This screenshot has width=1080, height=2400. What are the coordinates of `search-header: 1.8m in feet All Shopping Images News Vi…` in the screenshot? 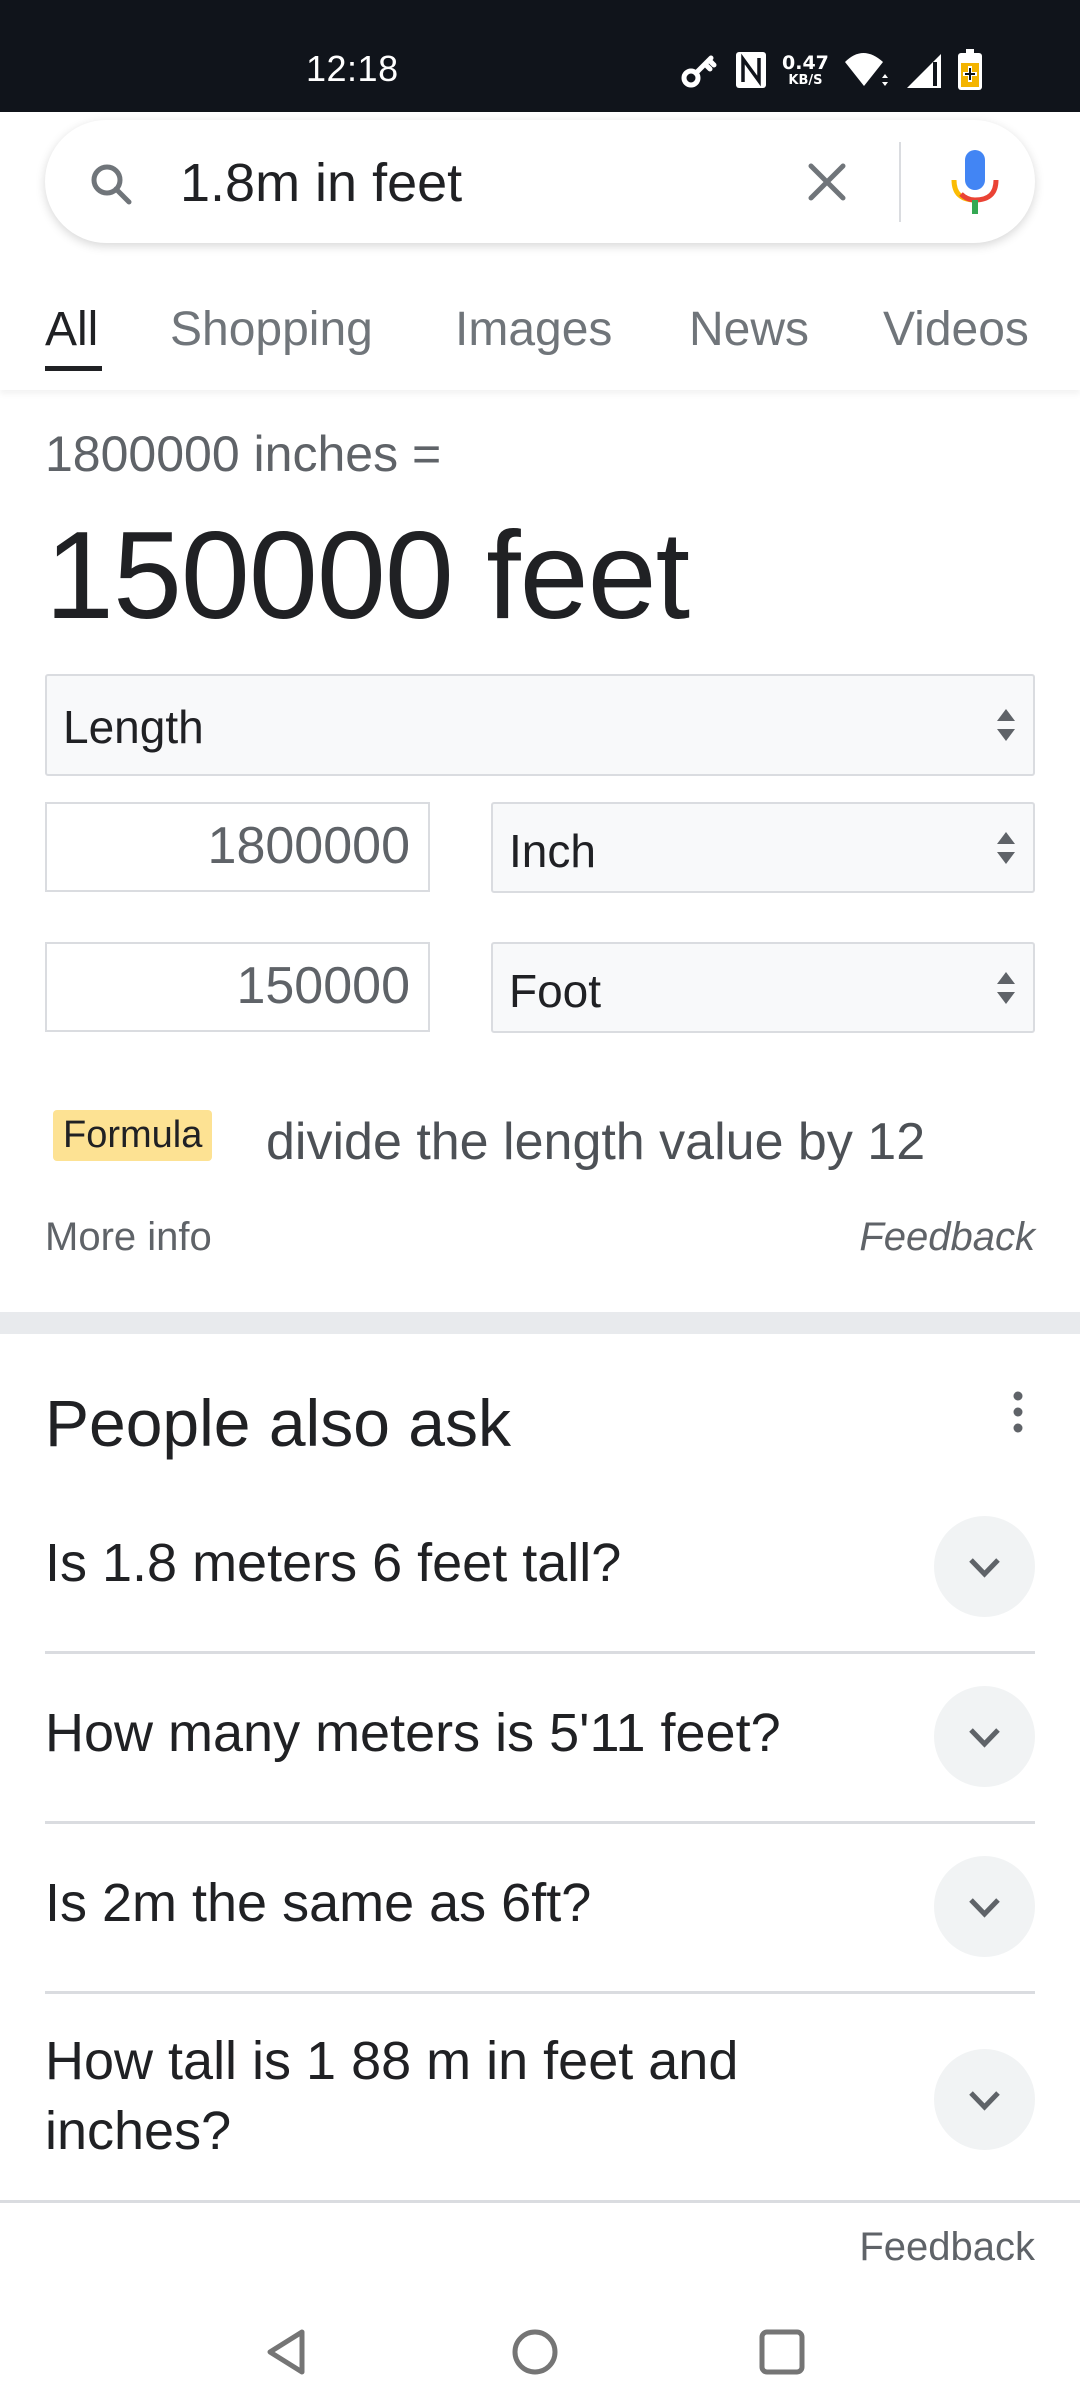 It's located at (540, 251).